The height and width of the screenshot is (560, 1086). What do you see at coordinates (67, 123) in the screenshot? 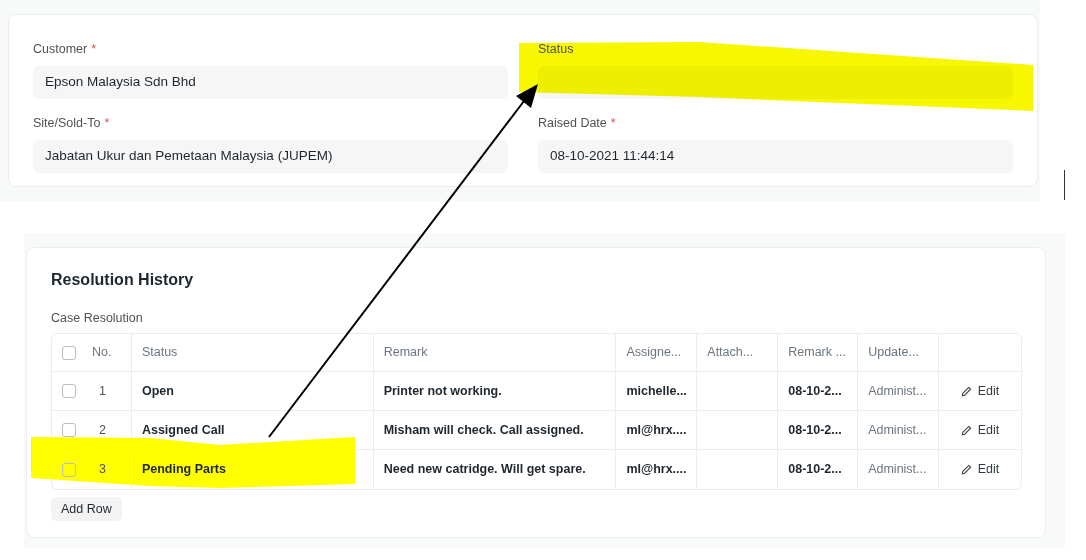
I see `field-label: Site/Sold-To` at bounding box center [67, 123].